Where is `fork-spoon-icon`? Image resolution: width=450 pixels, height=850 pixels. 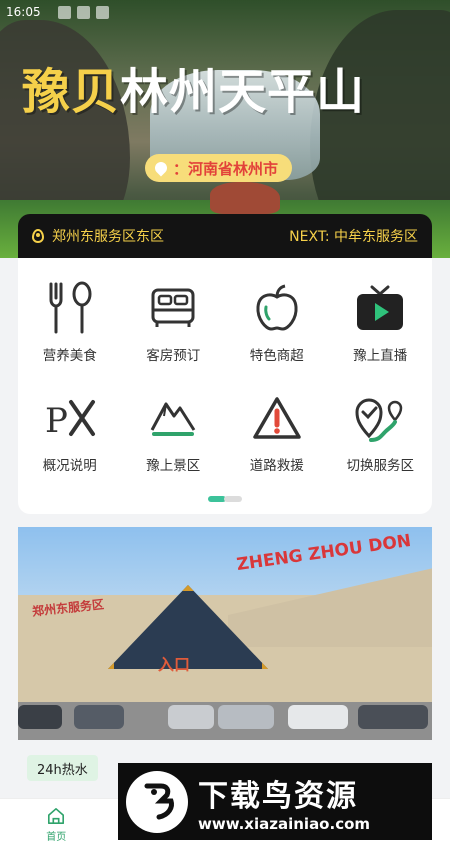
fork-spoon-icon is located at coordinates (70, 308).